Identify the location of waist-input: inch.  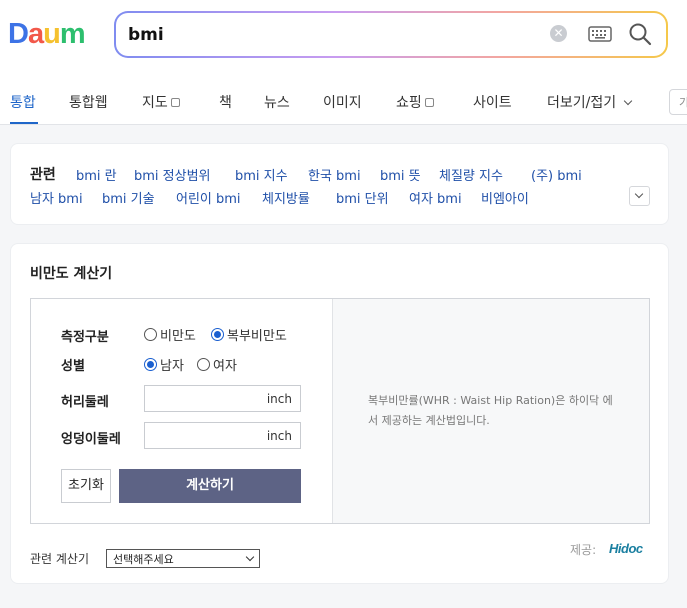
(222, 398).